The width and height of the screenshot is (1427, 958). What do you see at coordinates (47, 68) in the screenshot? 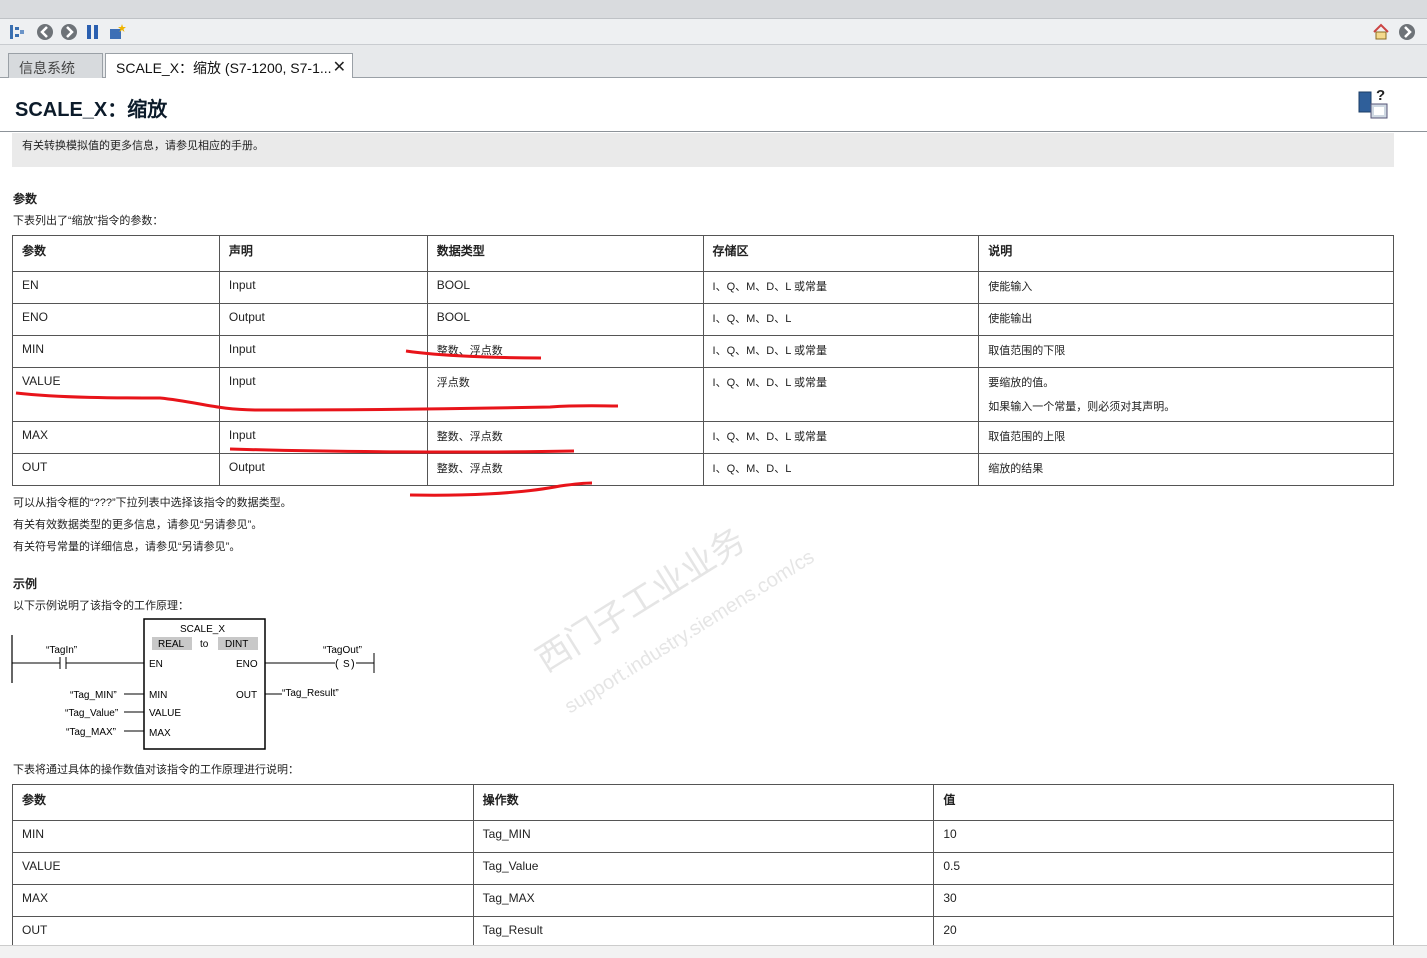
I see `tab-label: 信息系统` at bounding box center [47, 68].